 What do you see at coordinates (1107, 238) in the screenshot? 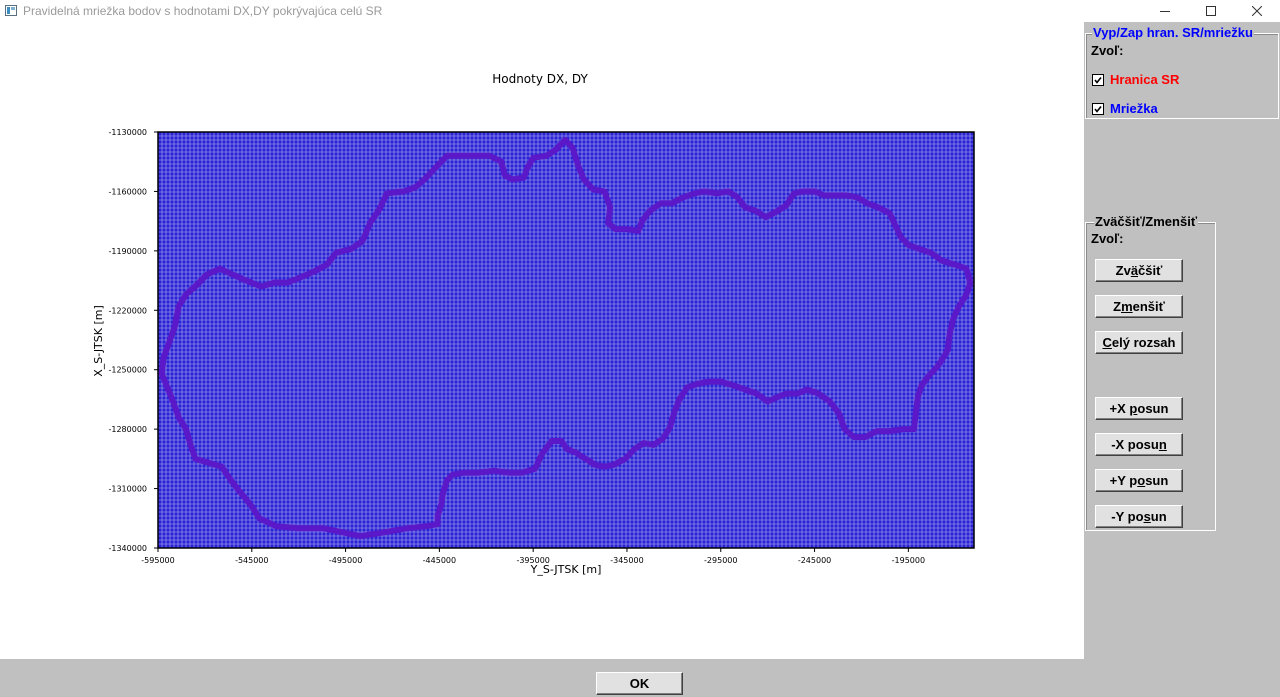
I see `zoom-prompt: Zvoľ:` at bounding box center [1107, 238].